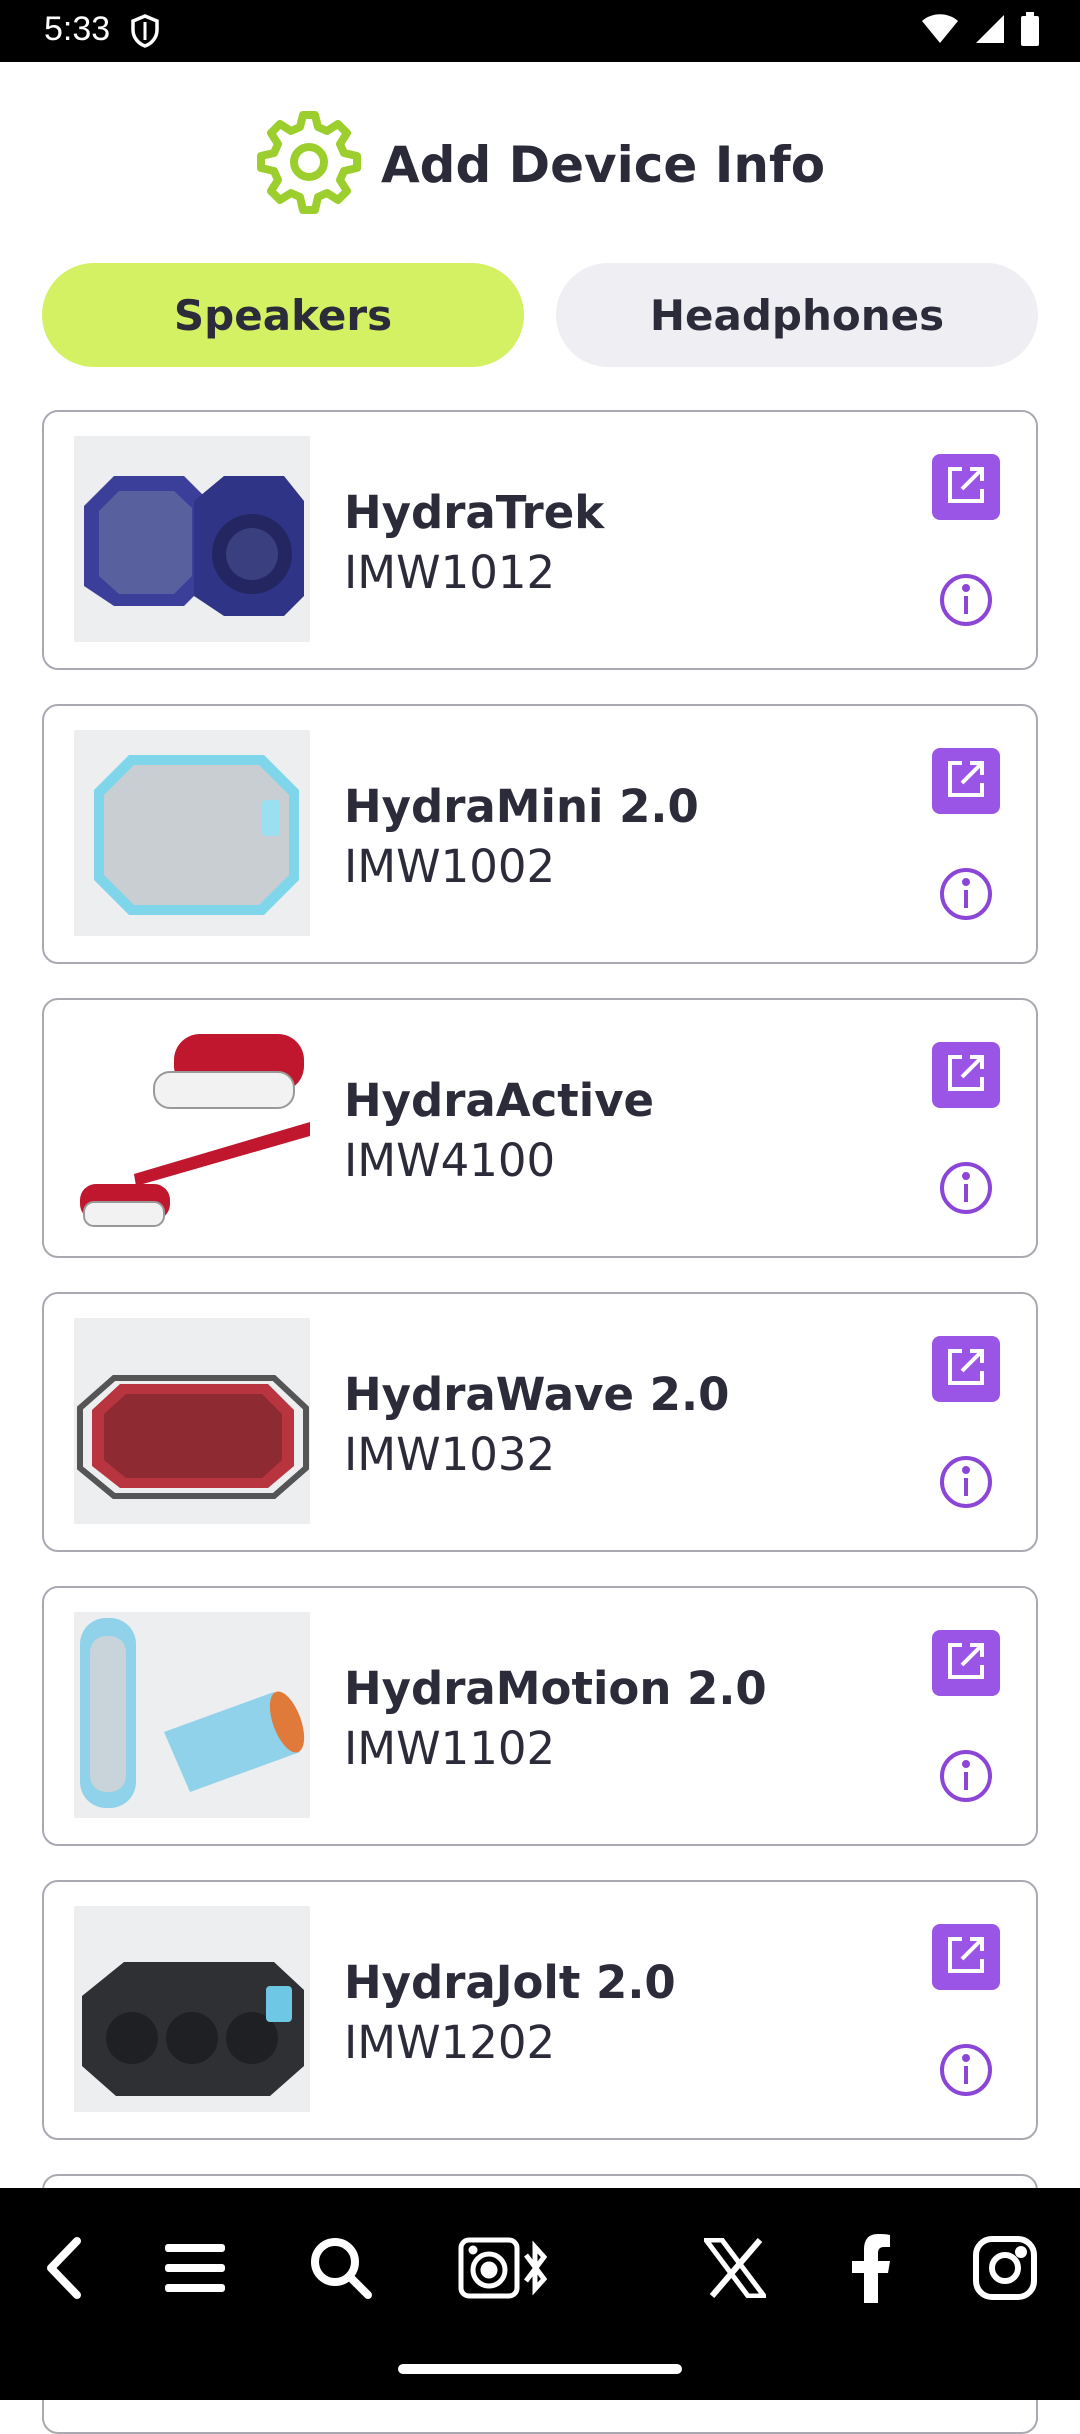  What do you see at coordinates (797, 315) in the screenshot?
I see `tab-headphones: Headphones` at bounding box center [797, 315].